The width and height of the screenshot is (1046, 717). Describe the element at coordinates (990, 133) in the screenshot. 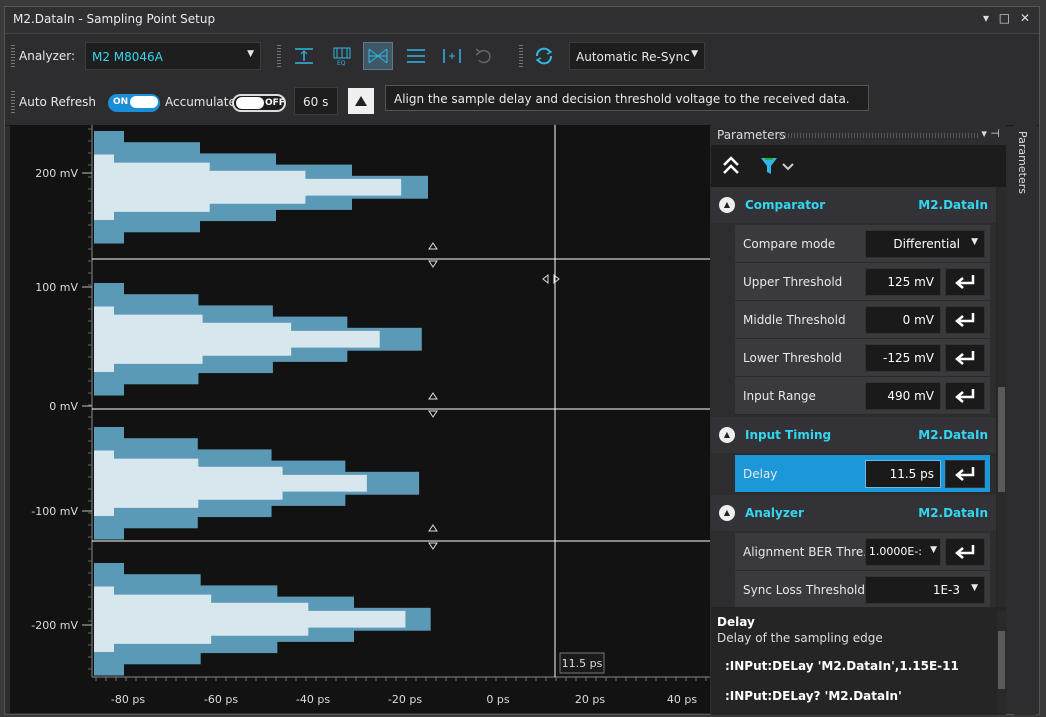

I see `panel-pin-icon: ▾ ⊣` at that location.